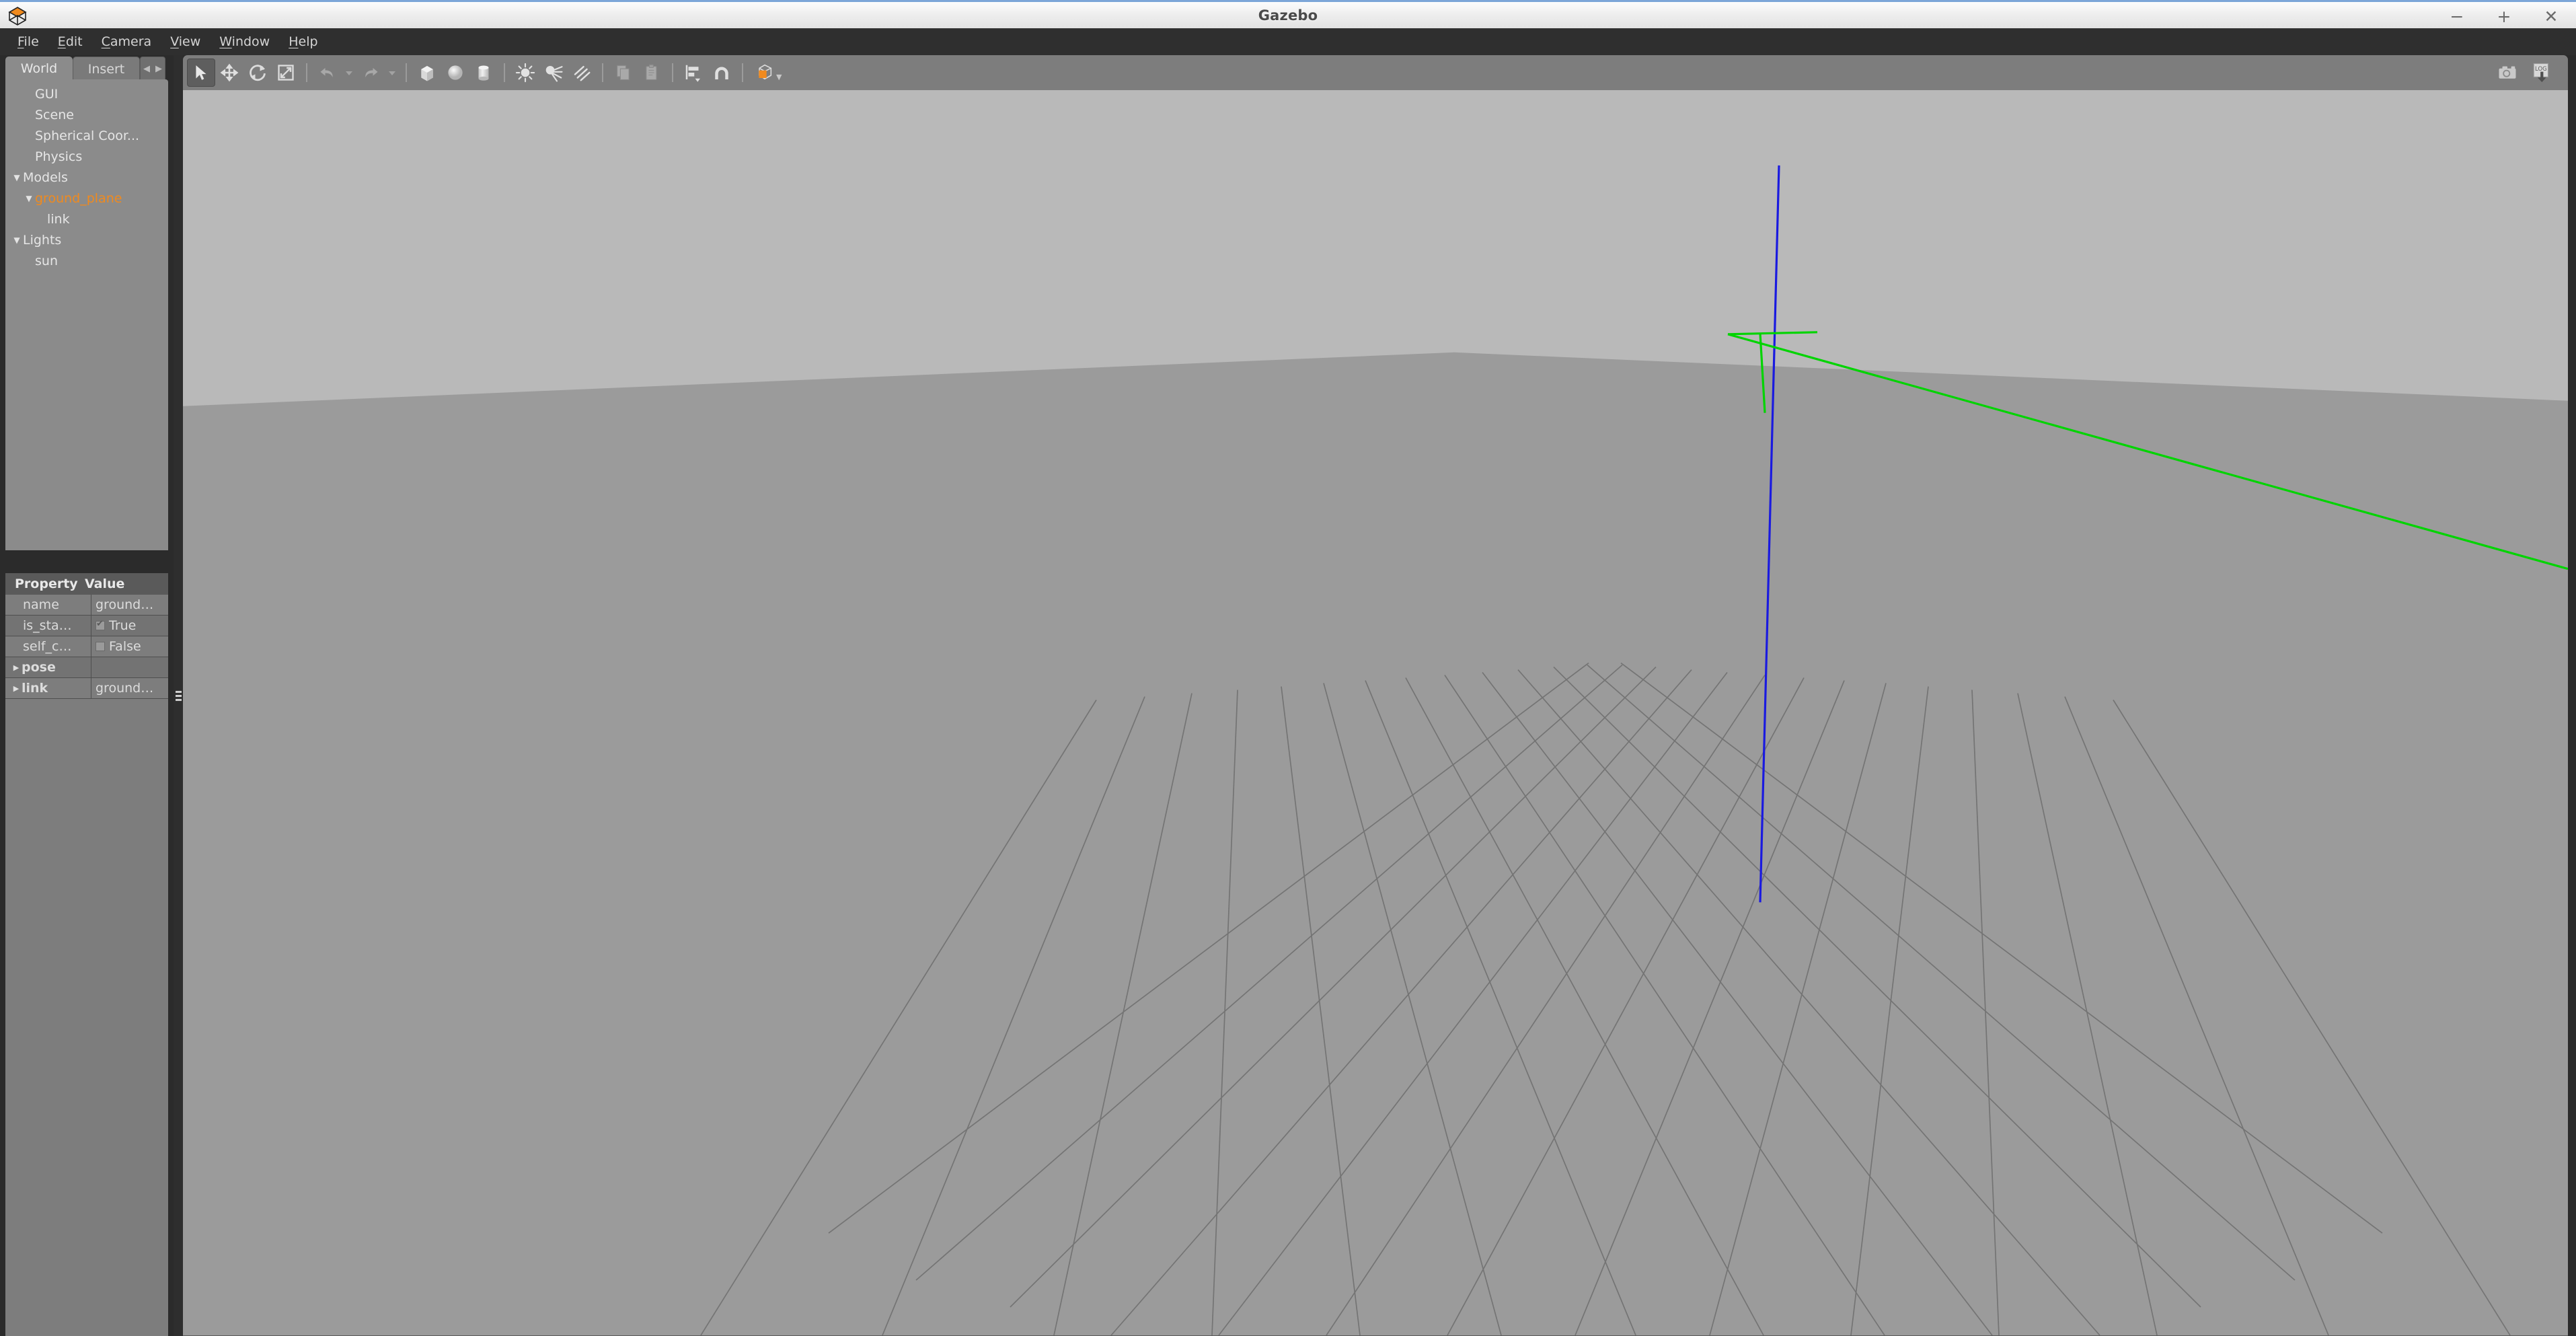 The width and height of the screenshot is (2576, 1336). Describe the element at coordinates (553, 73) in the screenshot. I see `spot-light-icon` at that location.